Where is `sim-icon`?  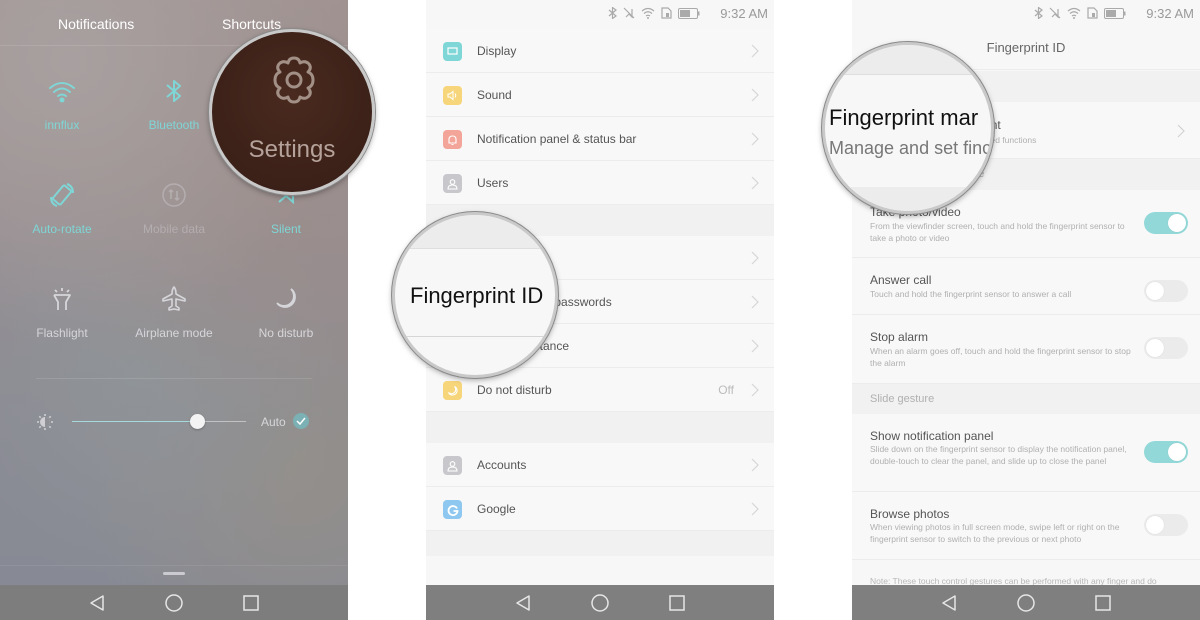 sim-icon is located at coordinates (666, 13).